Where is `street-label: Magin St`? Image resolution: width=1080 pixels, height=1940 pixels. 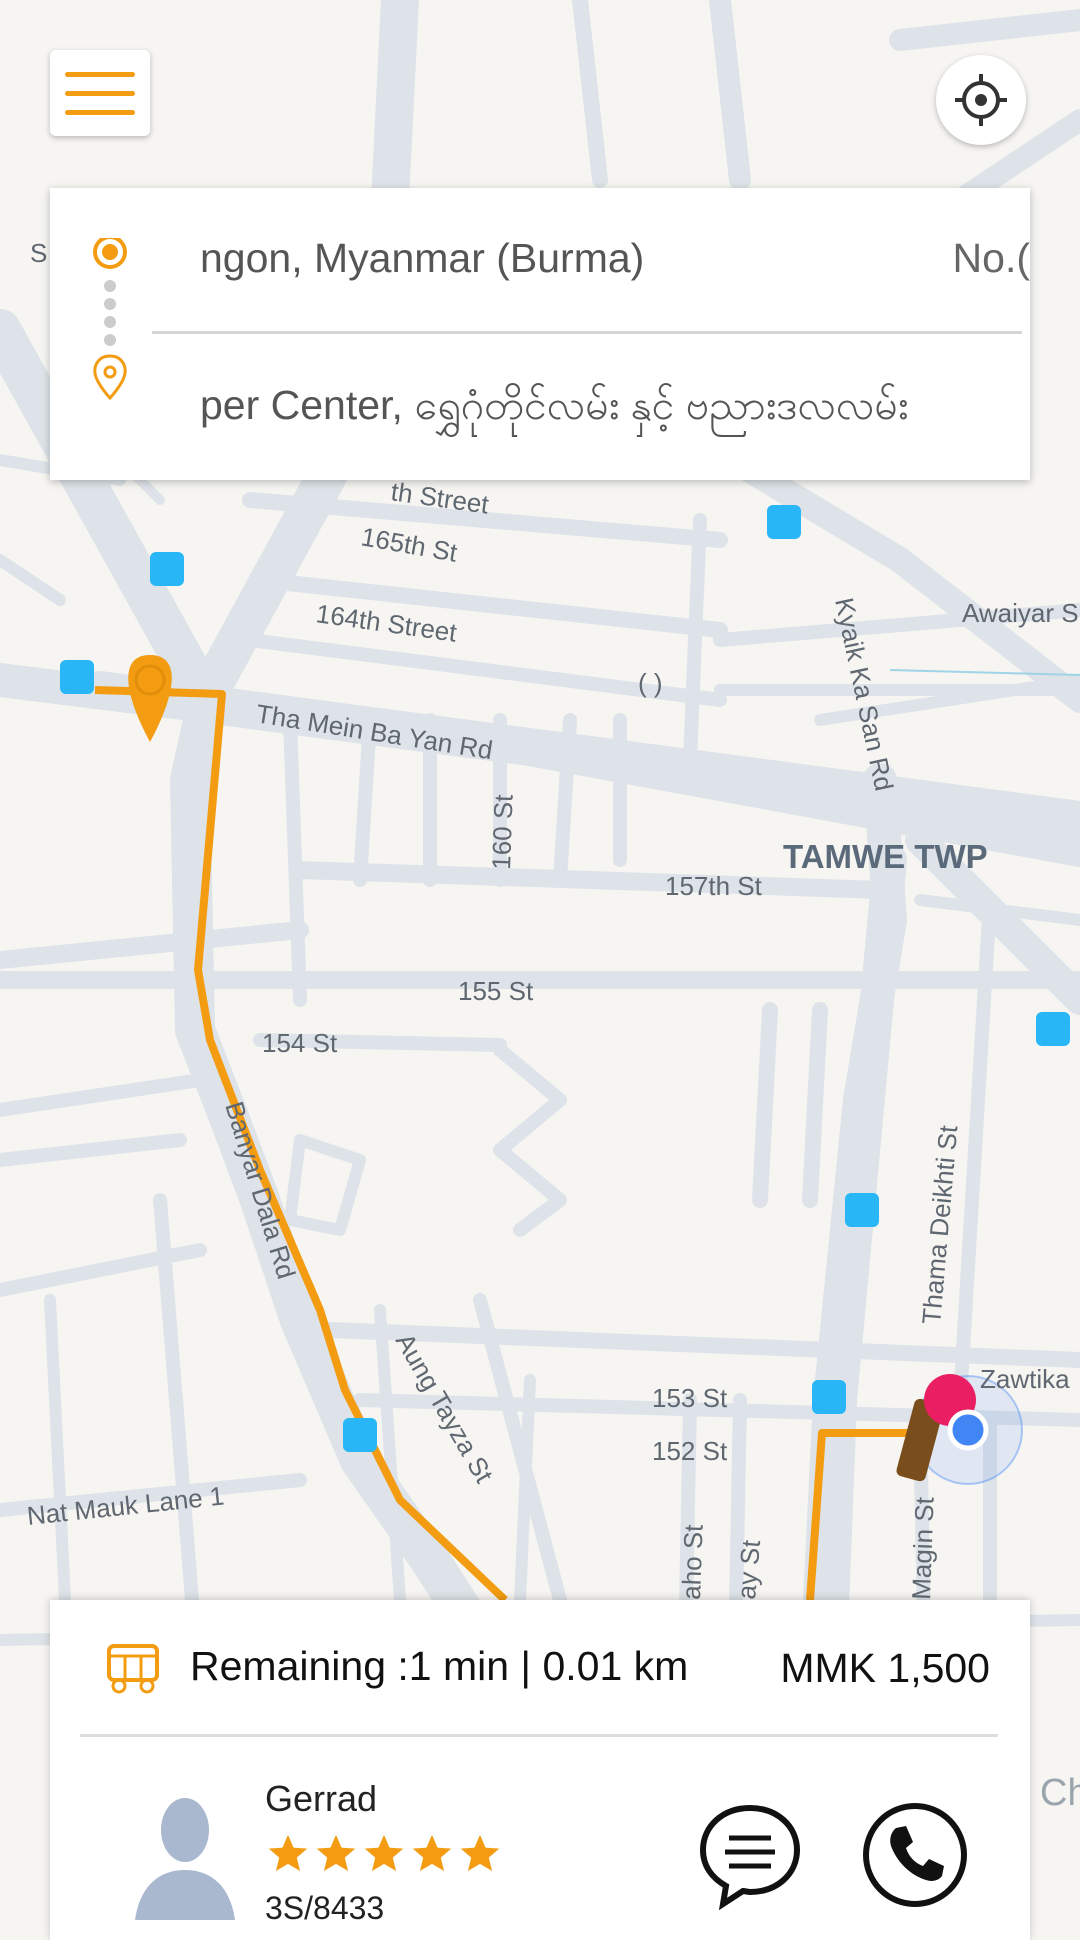
street-label: Magin St is located at coordinates (923, 1548).